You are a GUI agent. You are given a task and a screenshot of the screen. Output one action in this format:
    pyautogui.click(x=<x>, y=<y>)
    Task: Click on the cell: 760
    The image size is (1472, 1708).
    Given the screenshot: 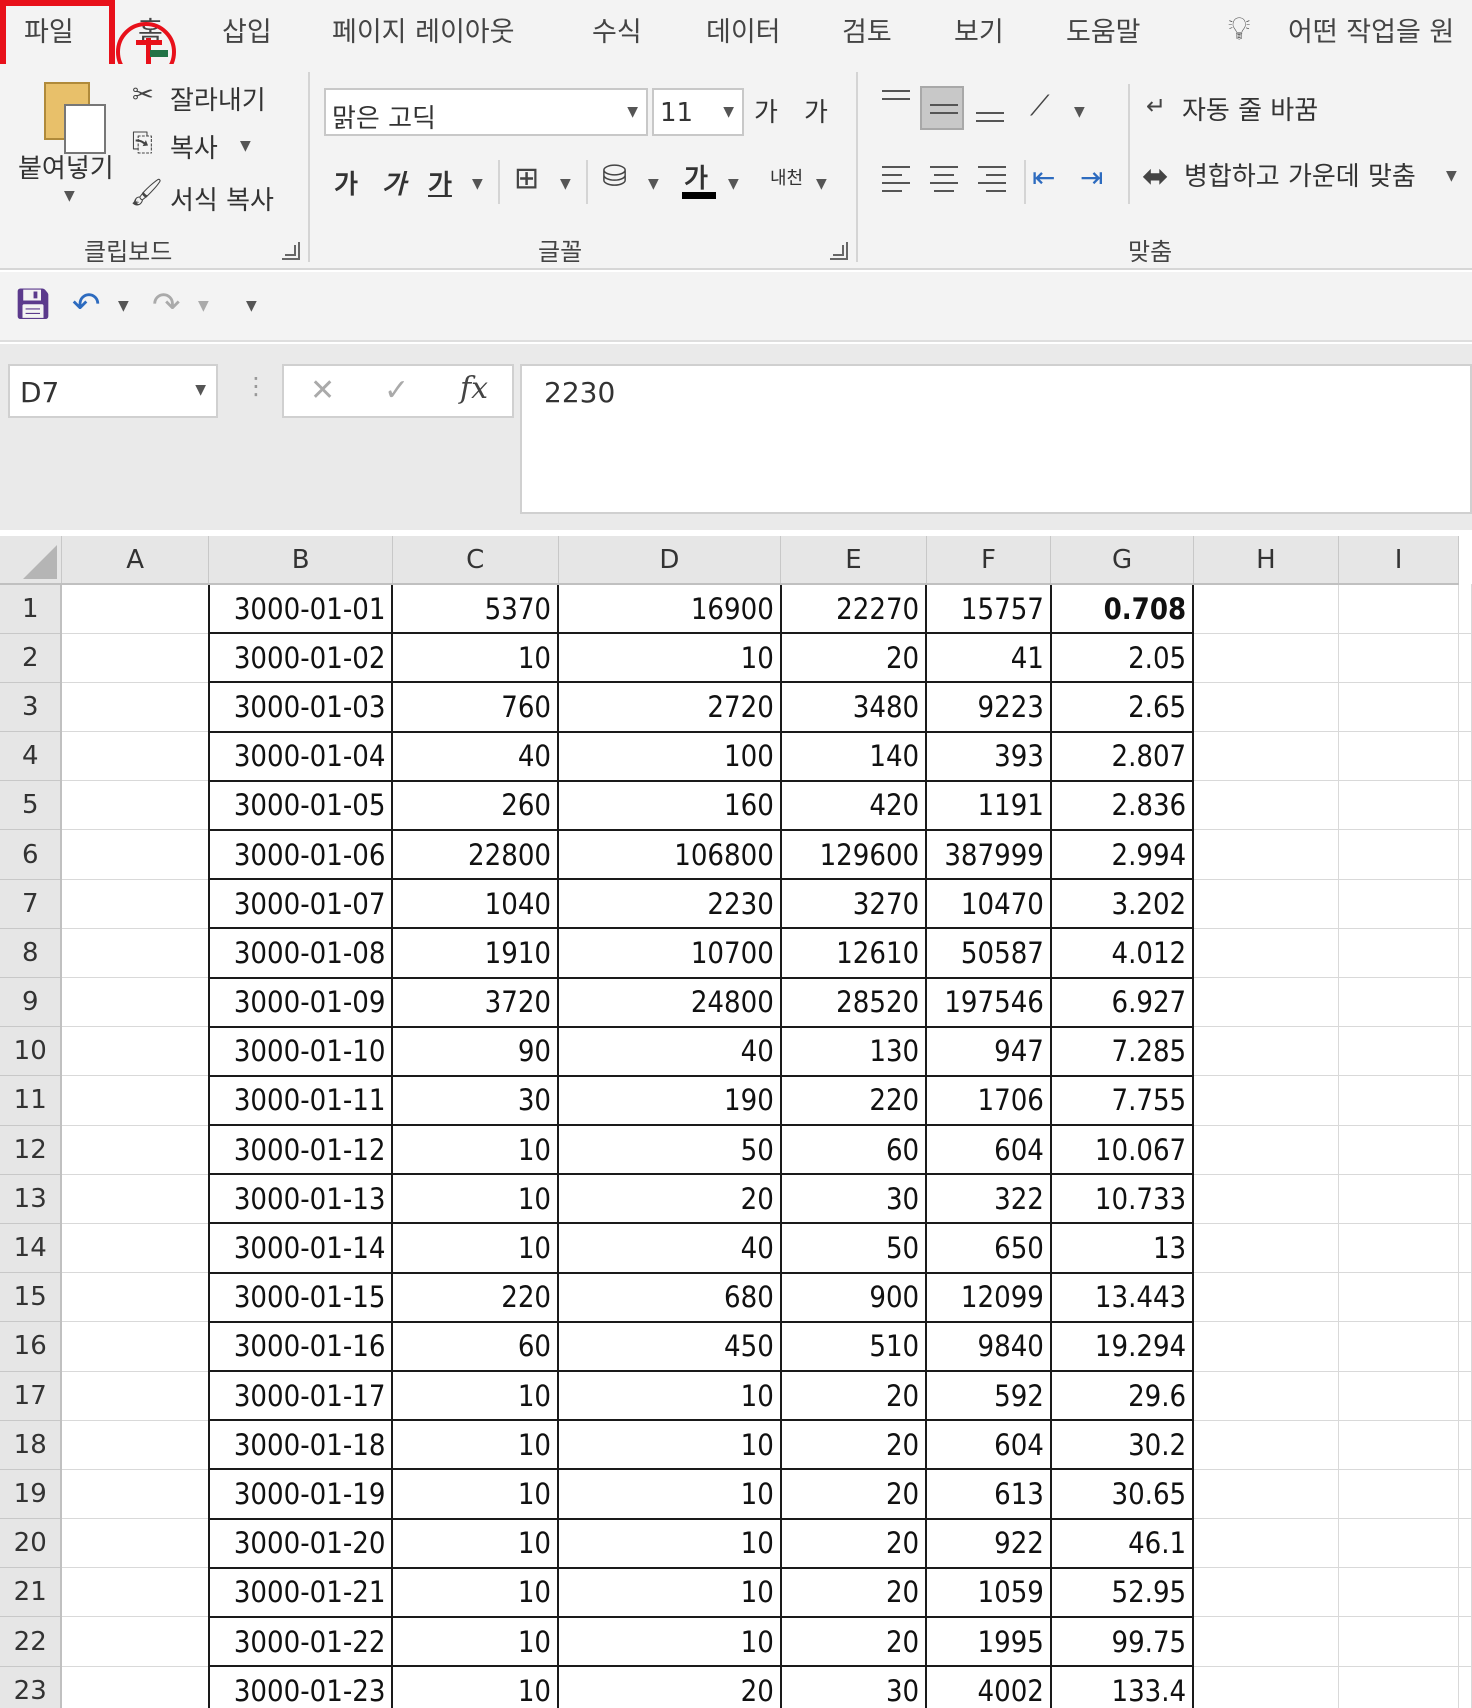 What is the action you would take?
    pyautogui.click(x=476, y=707)
    